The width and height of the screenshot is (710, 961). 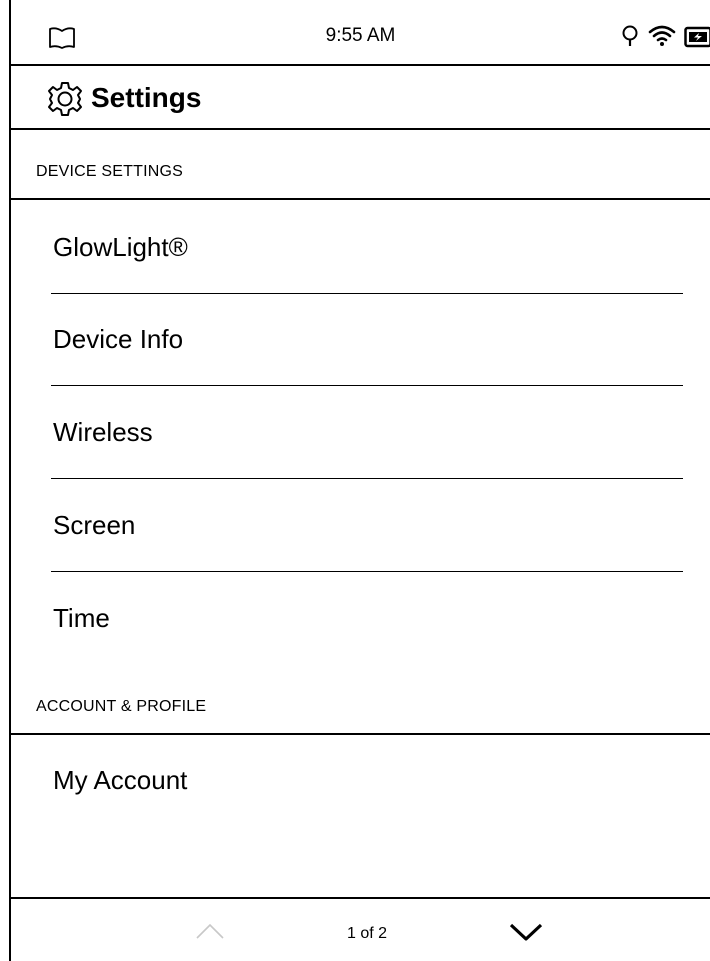 What do you see at coordinates (367, 248) in the screenshot?
I see `menu-item-glowlight: GlowLight®` at bounding box center [367, 248].